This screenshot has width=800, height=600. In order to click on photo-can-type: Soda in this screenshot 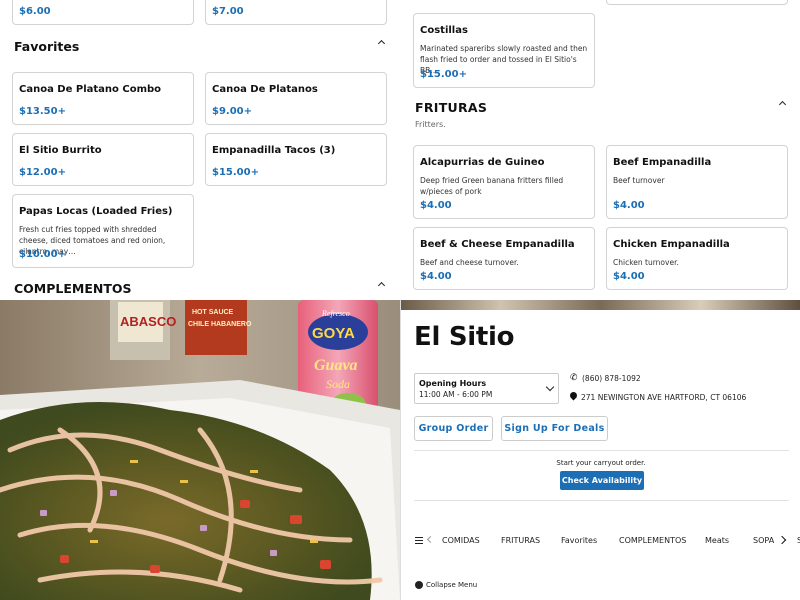, I will do `click(338, 384)`.